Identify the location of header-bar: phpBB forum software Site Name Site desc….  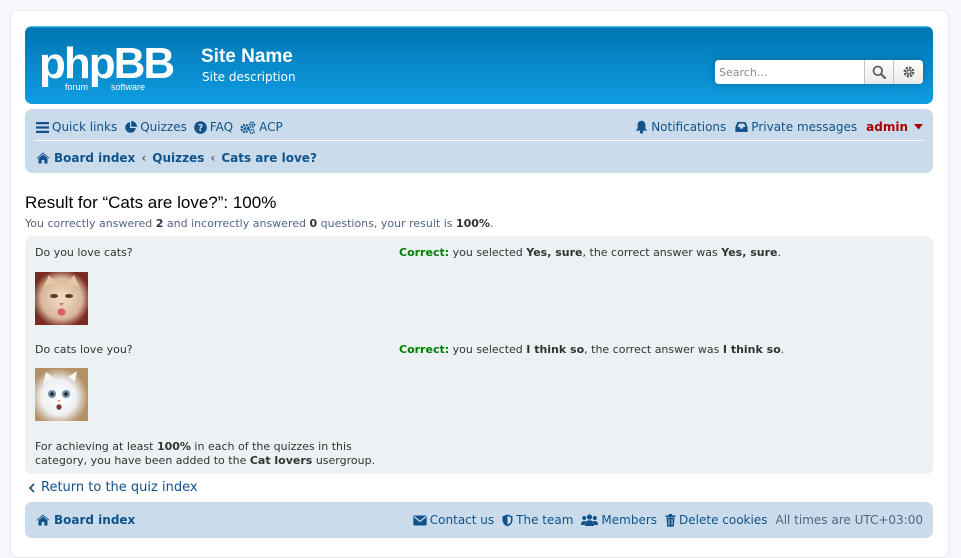
(479, 65).